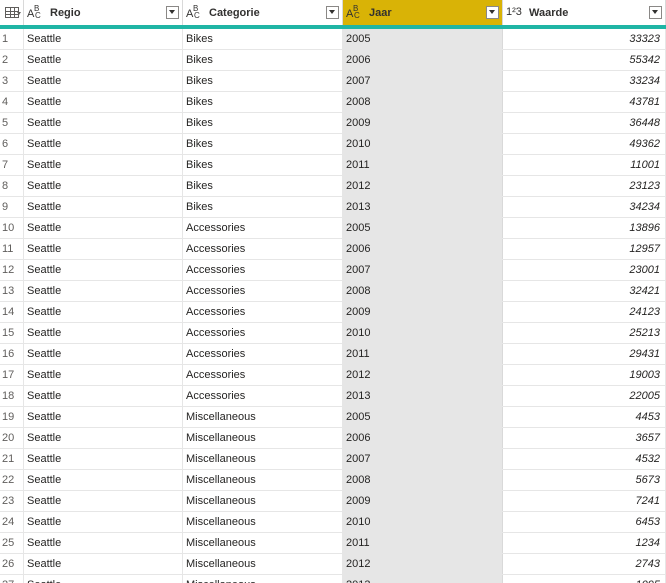 This screenshot has width=666, height=583. I want to click on table-row: 26 Seattle Miscellaneous 2012 2743, so click(333, 564).